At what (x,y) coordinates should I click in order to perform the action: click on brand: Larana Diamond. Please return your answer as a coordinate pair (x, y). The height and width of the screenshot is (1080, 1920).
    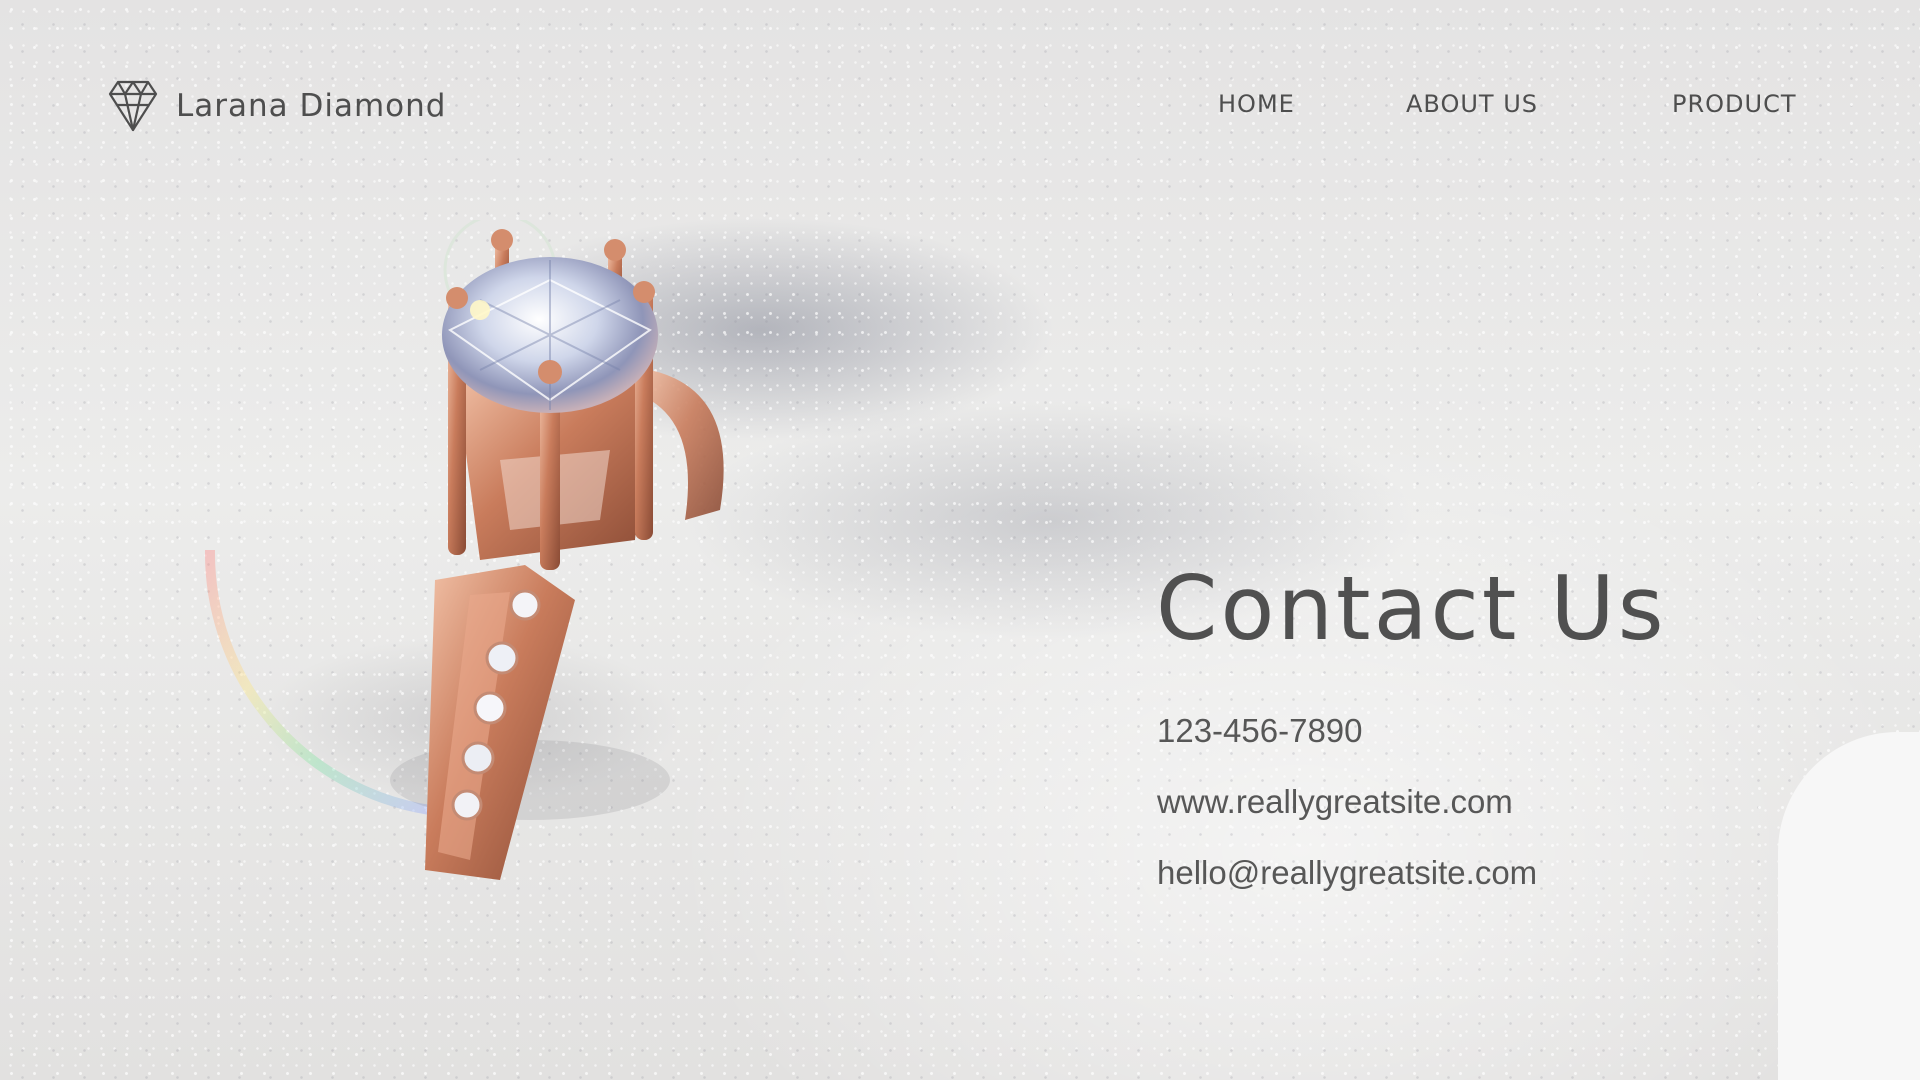
    Looking at the image, I should click on (277, 106).